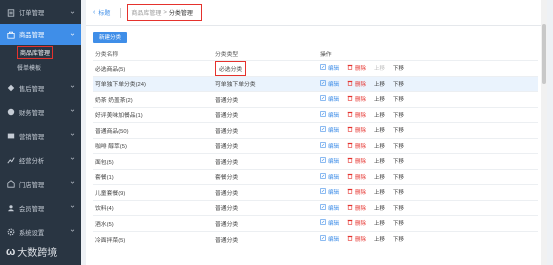 This screenshot has width=553, height=265. What do you see at coordinates (40, 160) in the screenshot?
I see `sidebar-item-analysis: 经营分析` at bounding box center [40, 160].